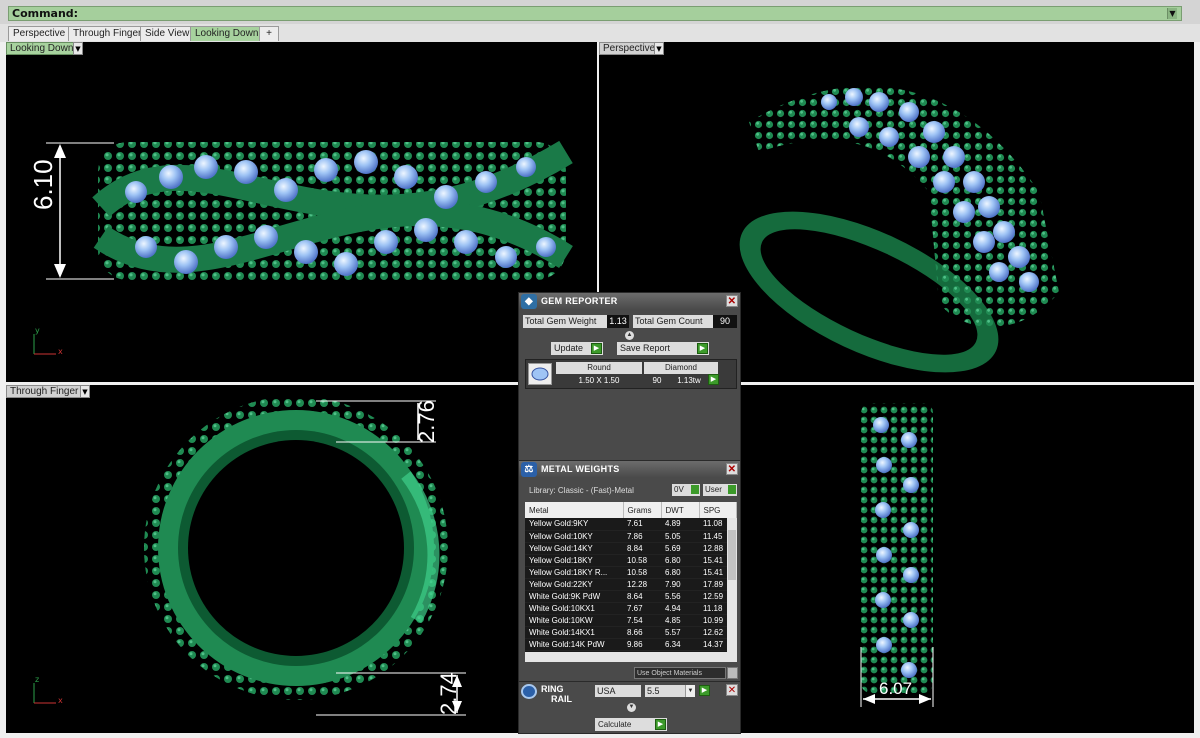  What do you see at coordinates (718, 510) in the screenshot?
I see `column-header-spg: SPG` at bounding box center [718, 510].